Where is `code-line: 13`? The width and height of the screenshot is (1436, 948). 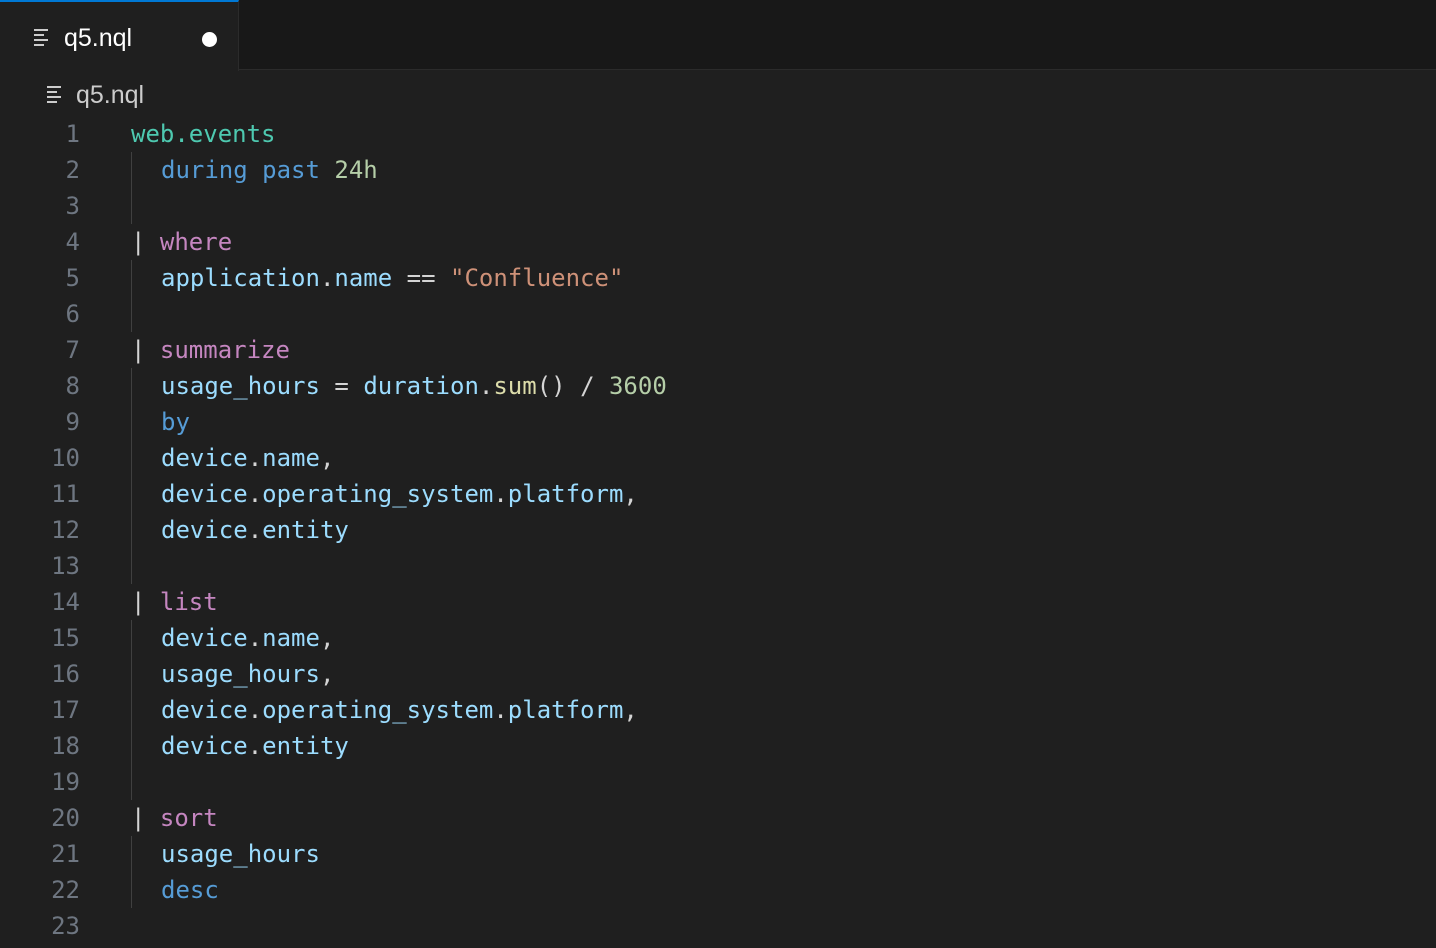 code-line: 13 is located at coordinates (718, 566).